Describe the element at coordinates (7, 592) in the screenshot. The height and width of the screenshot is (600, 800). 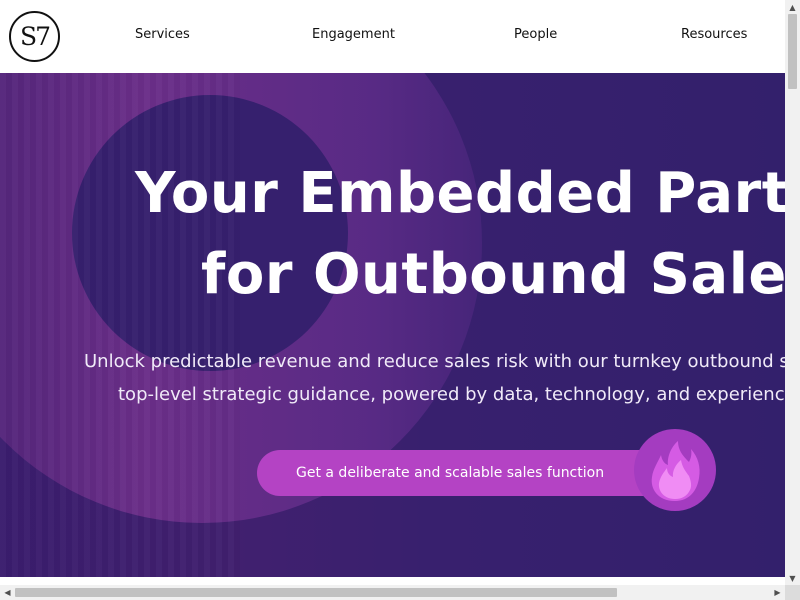
I see `scroll-left-icon: ◀` at that location.